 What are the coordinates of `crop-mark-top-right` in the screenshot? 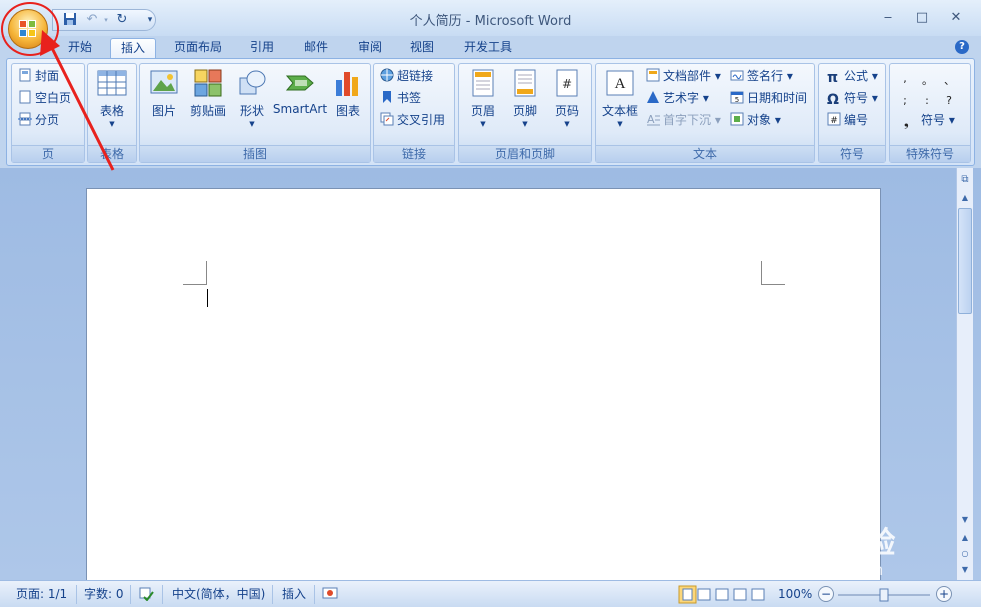 It's located at (773, 273).